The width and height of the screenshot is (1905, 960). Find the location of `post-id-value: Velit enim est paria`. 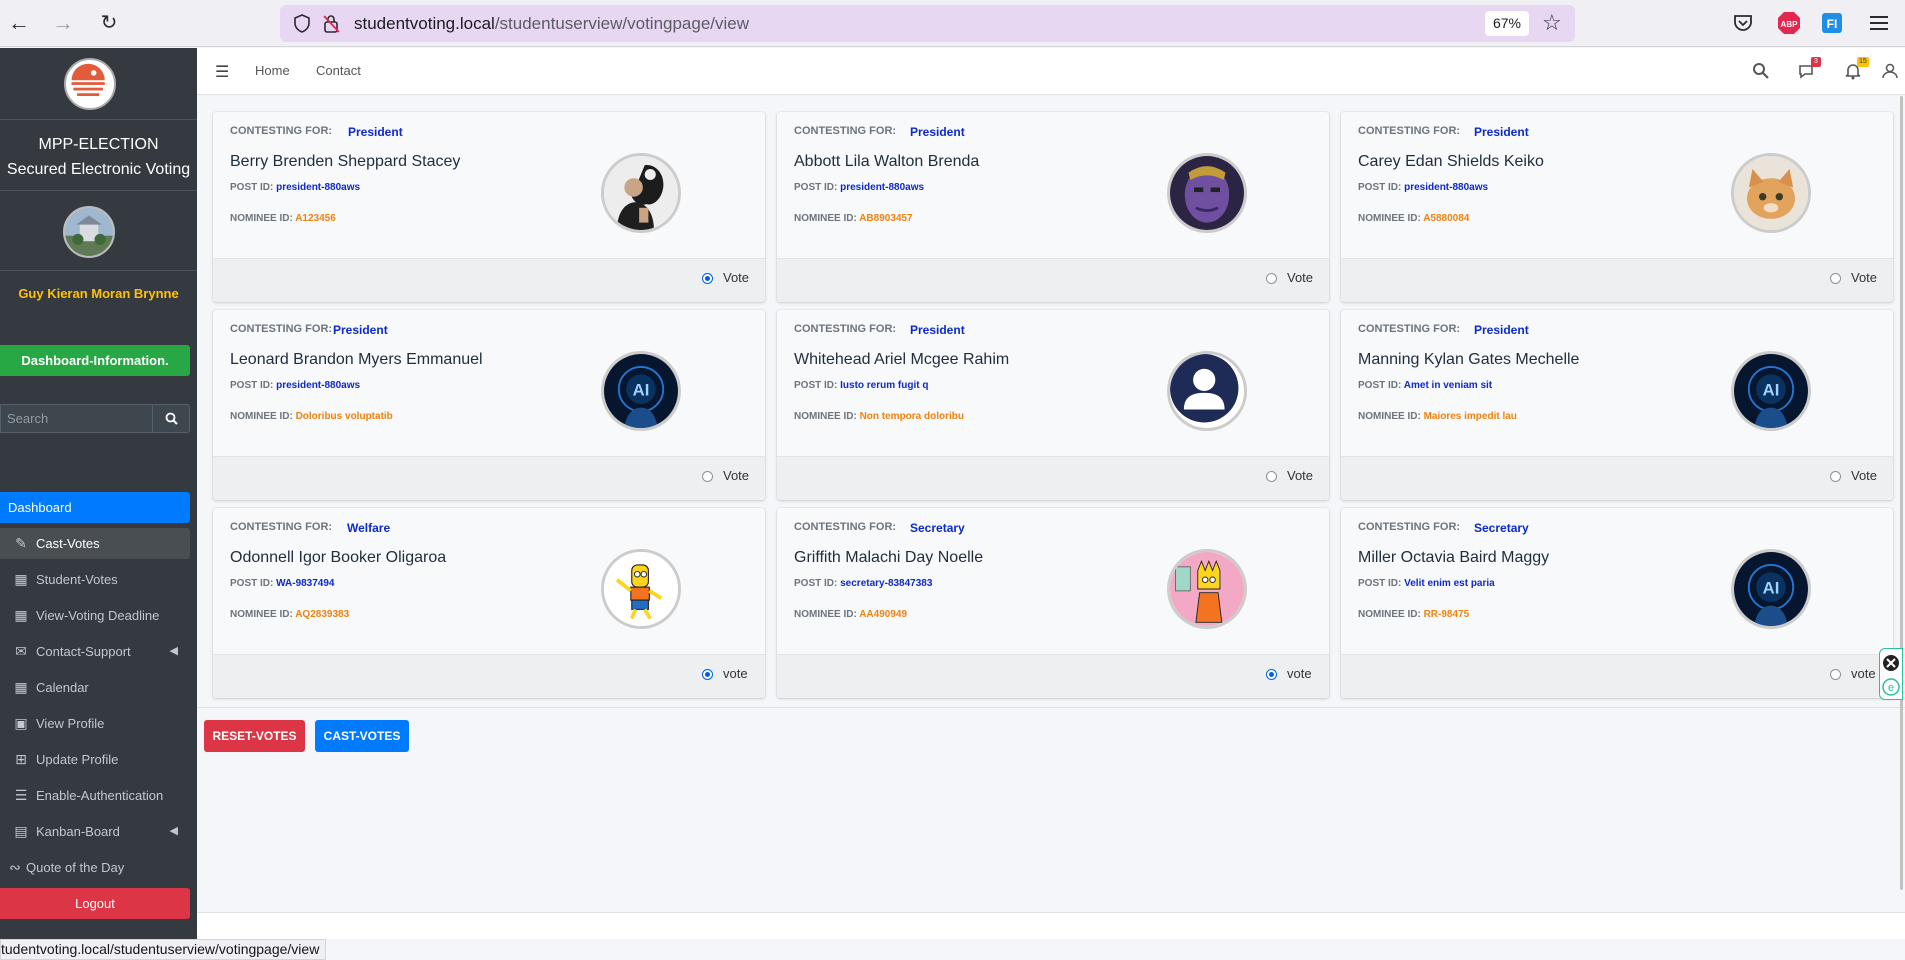

post-id-value: Velit enim est paria is located at coordinates (1449, 583).